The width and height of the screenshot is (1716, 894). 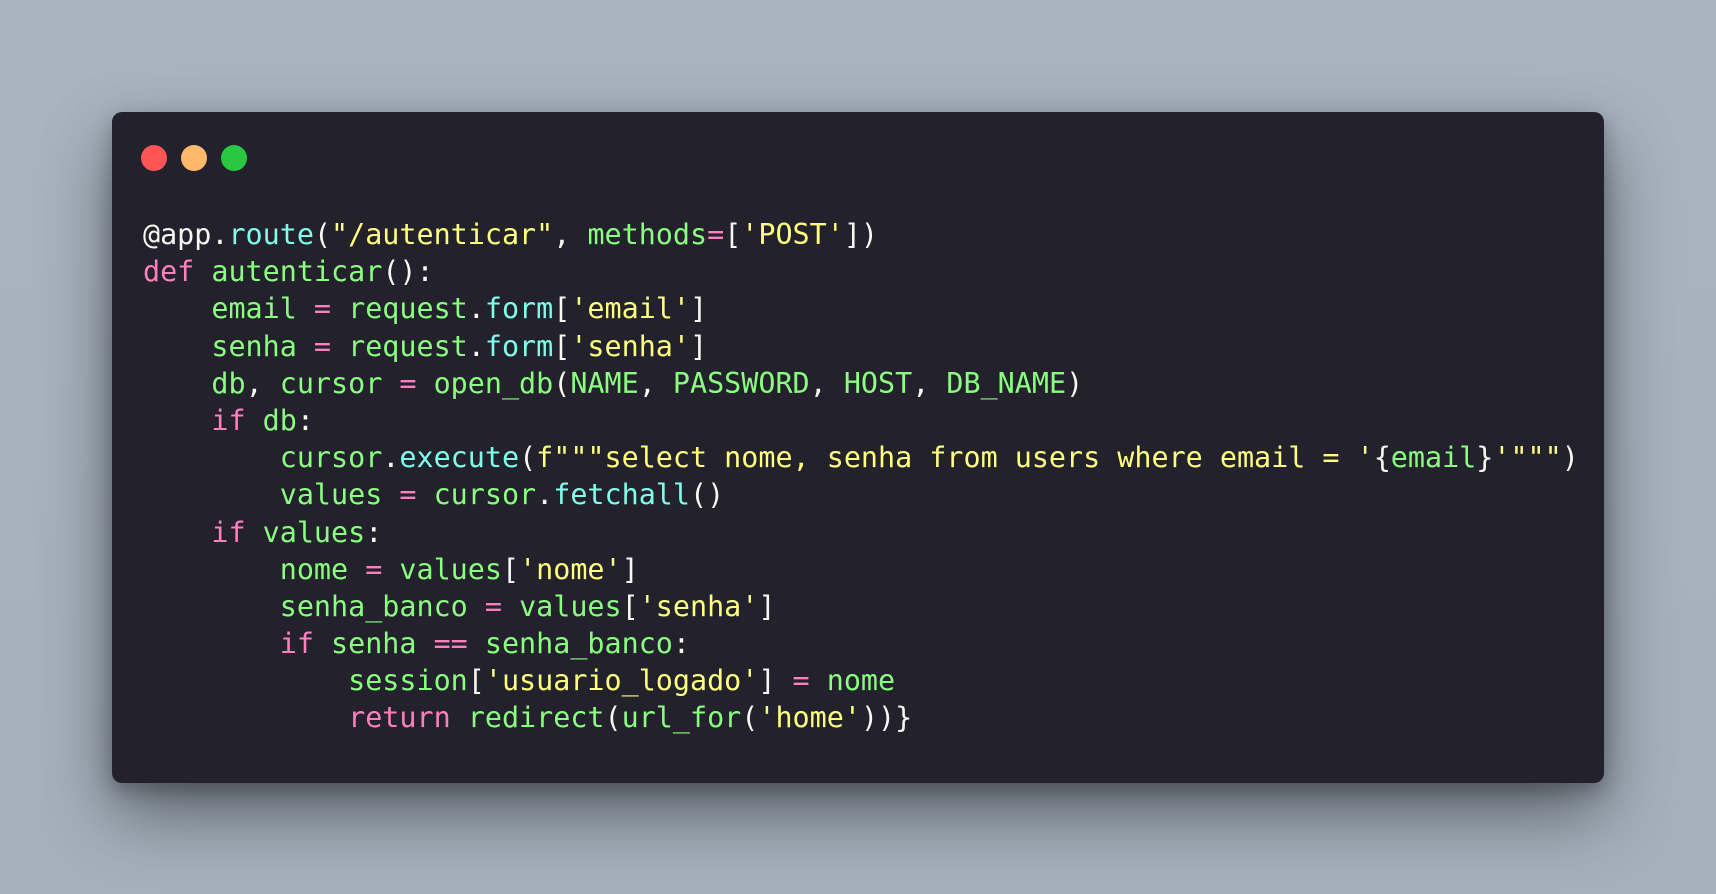 I want to click on code-line: if values:, so click(x=861, y=532).